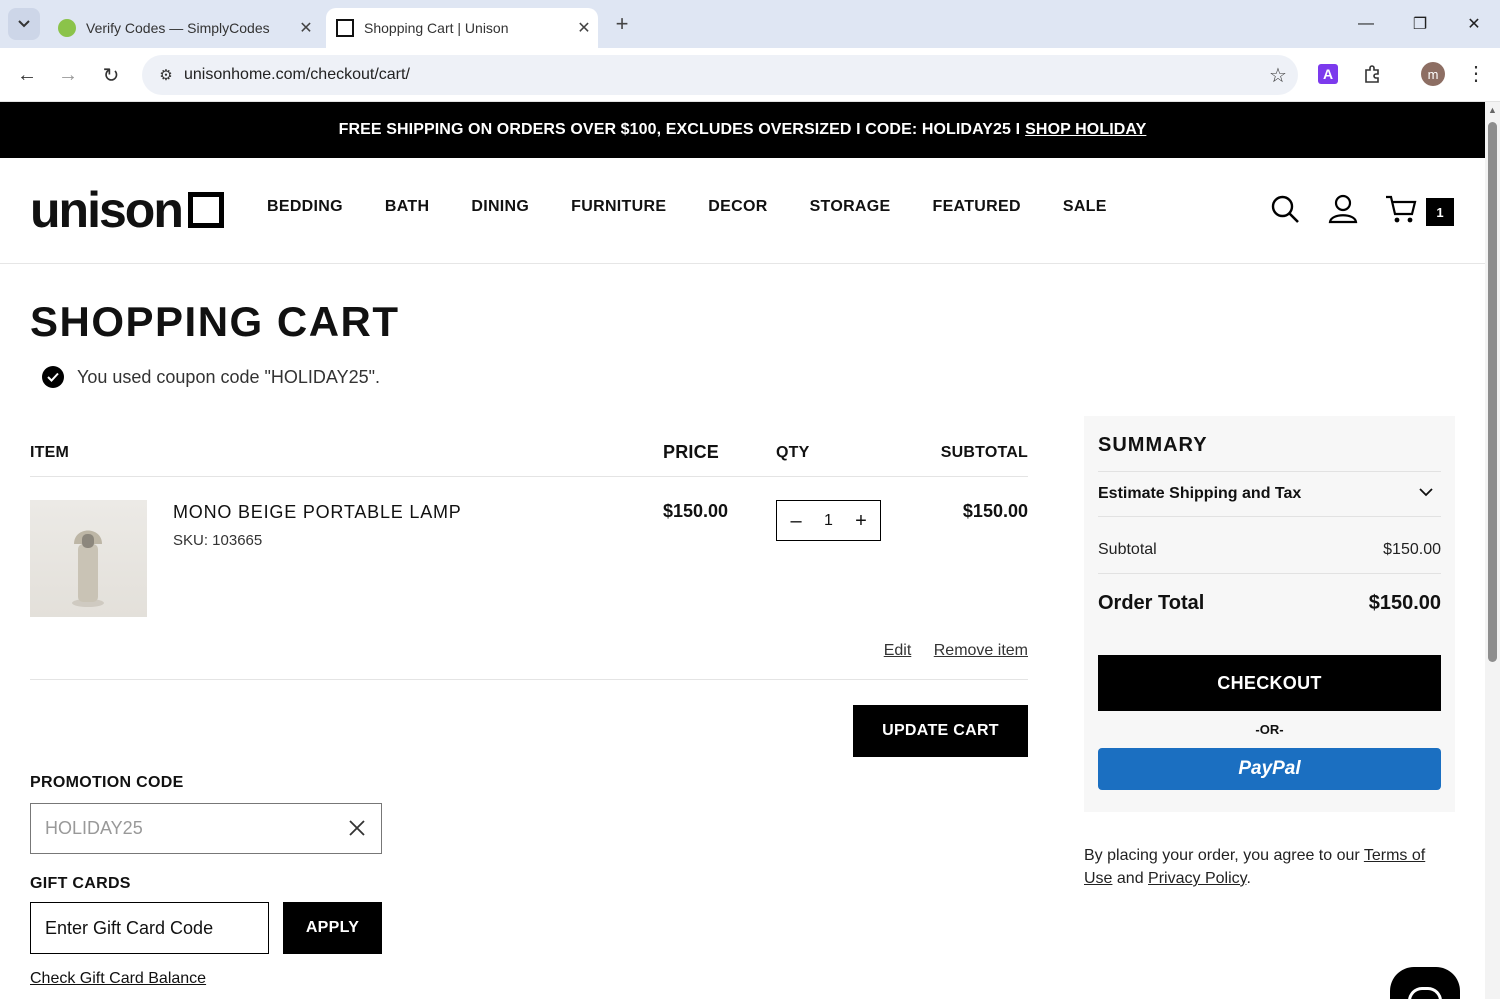 The image size is (1500, 999). What do you see at coordinates (898, 650) in the screenshot?
I see `edit-item-link: Edit` at bounding box center [898, 650].